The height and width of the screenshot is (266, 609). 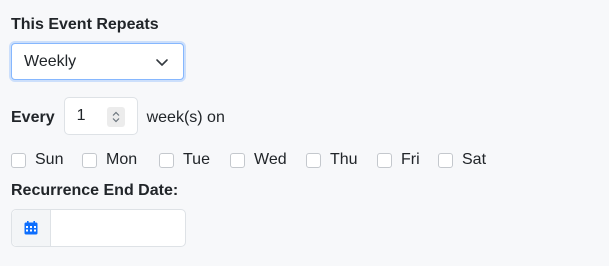 I want to click on day-option-tue: Tue, so click(x=184, y=160).